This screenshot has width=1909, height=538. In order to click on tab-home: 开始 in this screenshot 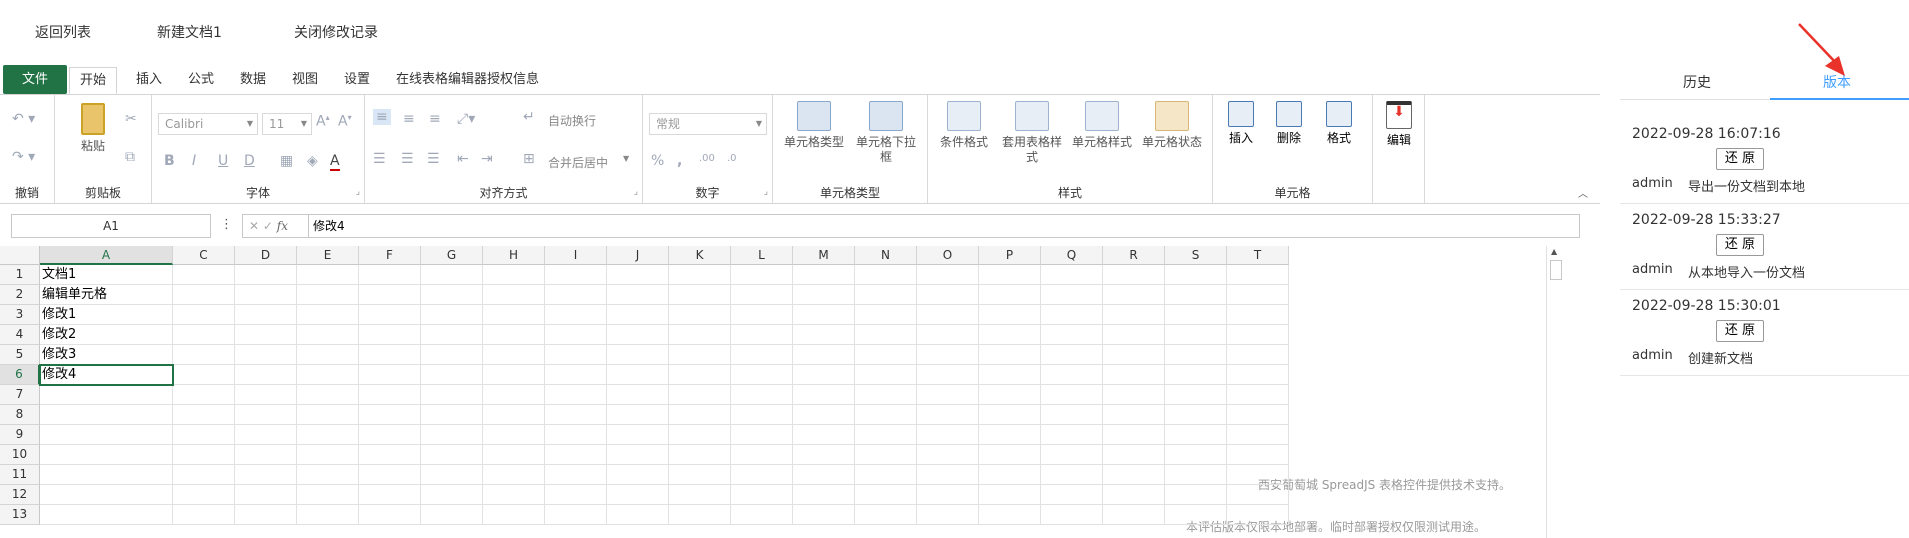, I will do `click(93, 80)`.